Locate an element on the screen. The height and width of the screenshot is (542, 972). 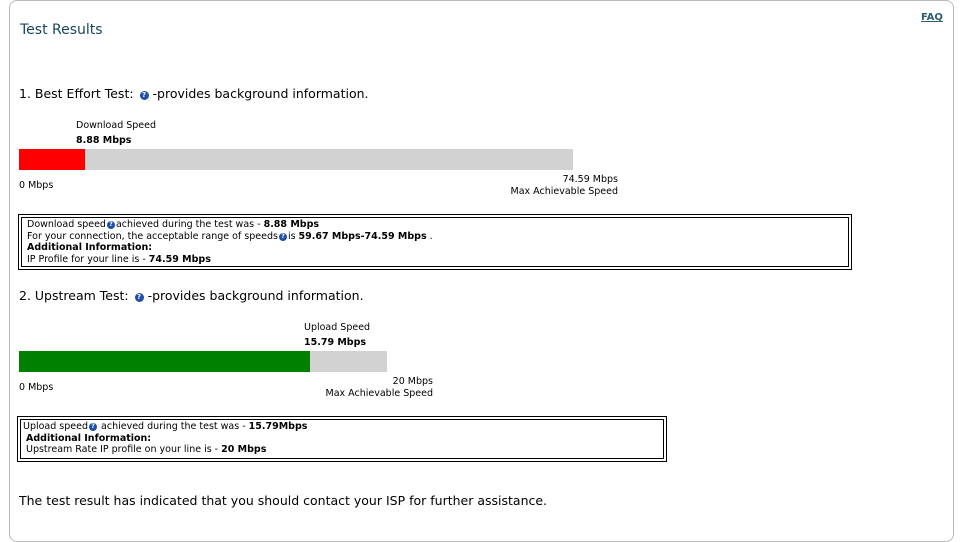
best-effort-heading-label: 1. Best Effort Test: is located at coordinates (76, 93).